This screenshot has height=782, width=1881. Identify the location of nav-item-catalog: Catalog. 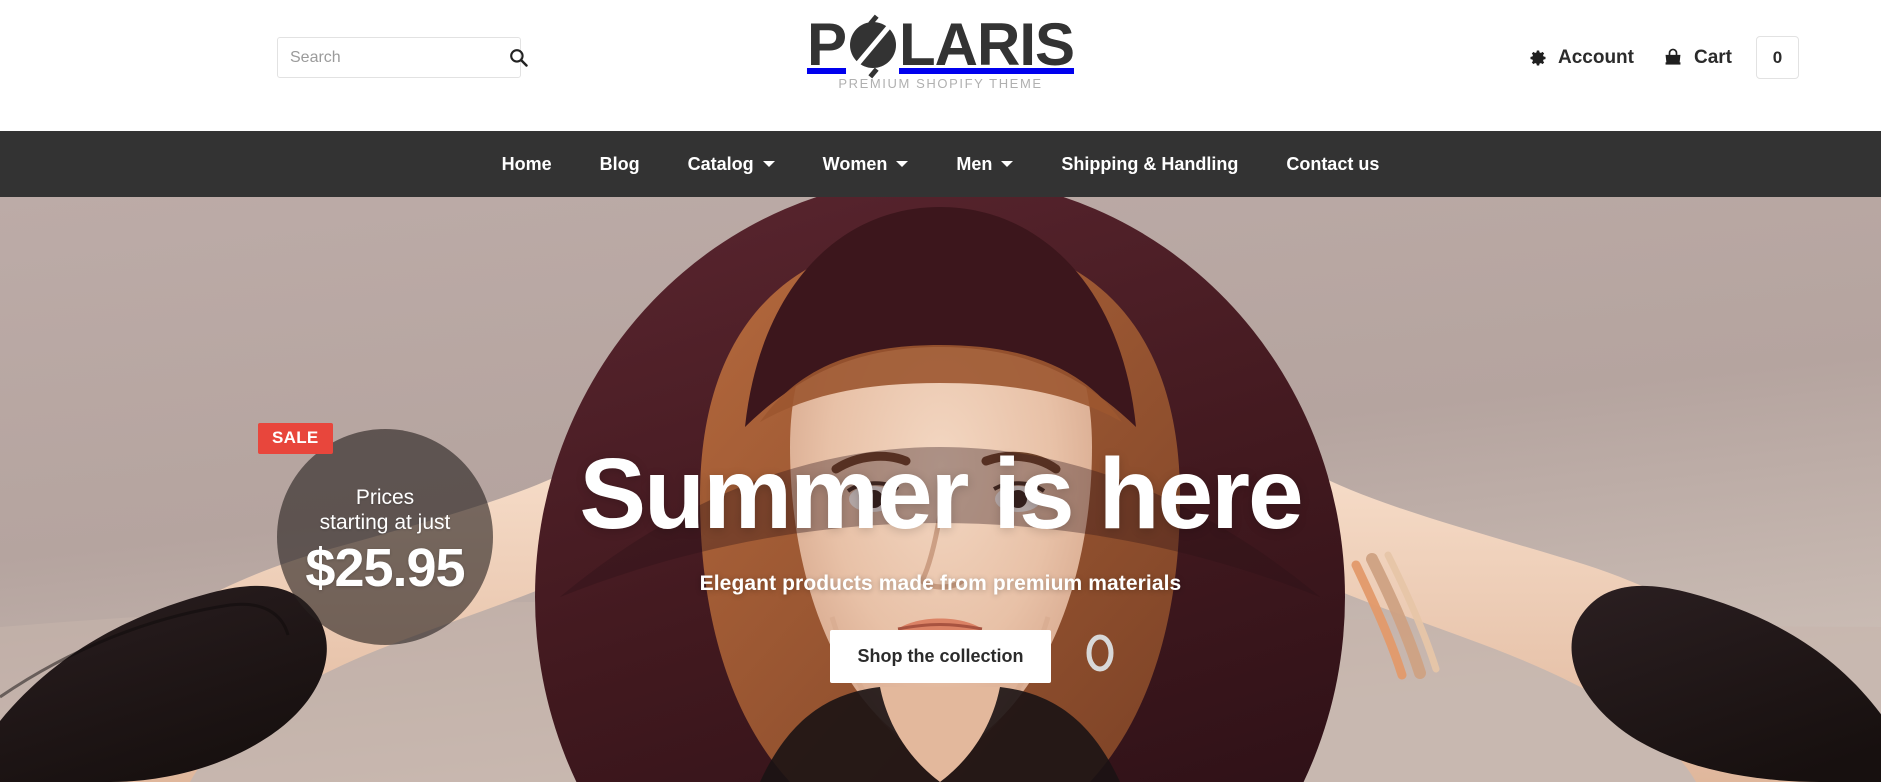
(731, 164).